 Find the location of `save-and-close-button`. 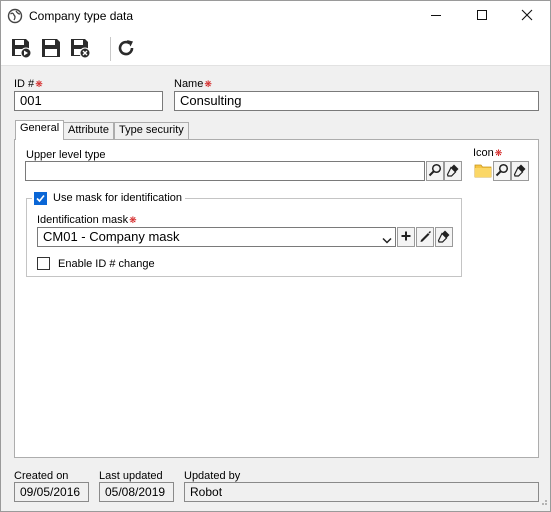

save-and-close-button is located at coordinates (80, 49).